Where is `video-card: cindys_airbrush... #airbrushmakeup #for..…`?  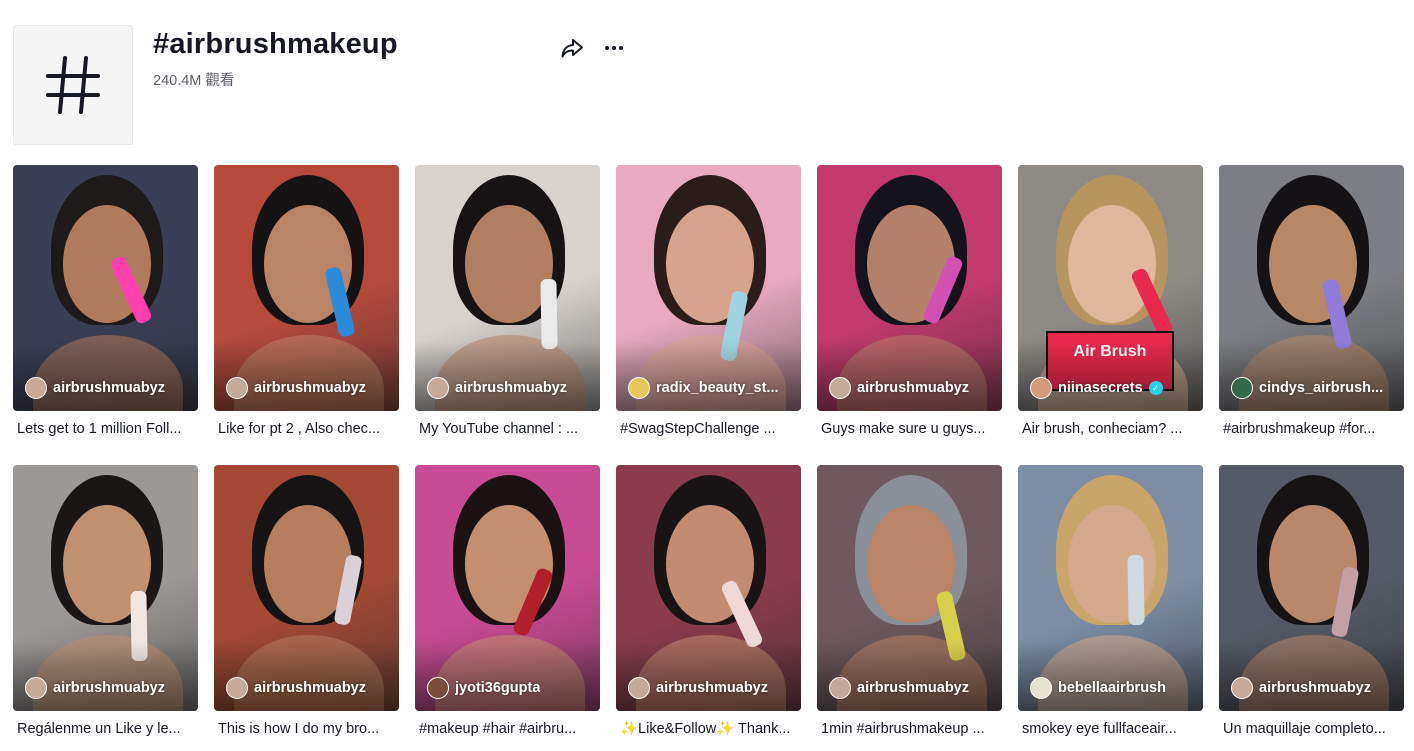 video-card: cindys_airbrush... #airbrushmakeup #for..… is located at coordinates (1311, 315).